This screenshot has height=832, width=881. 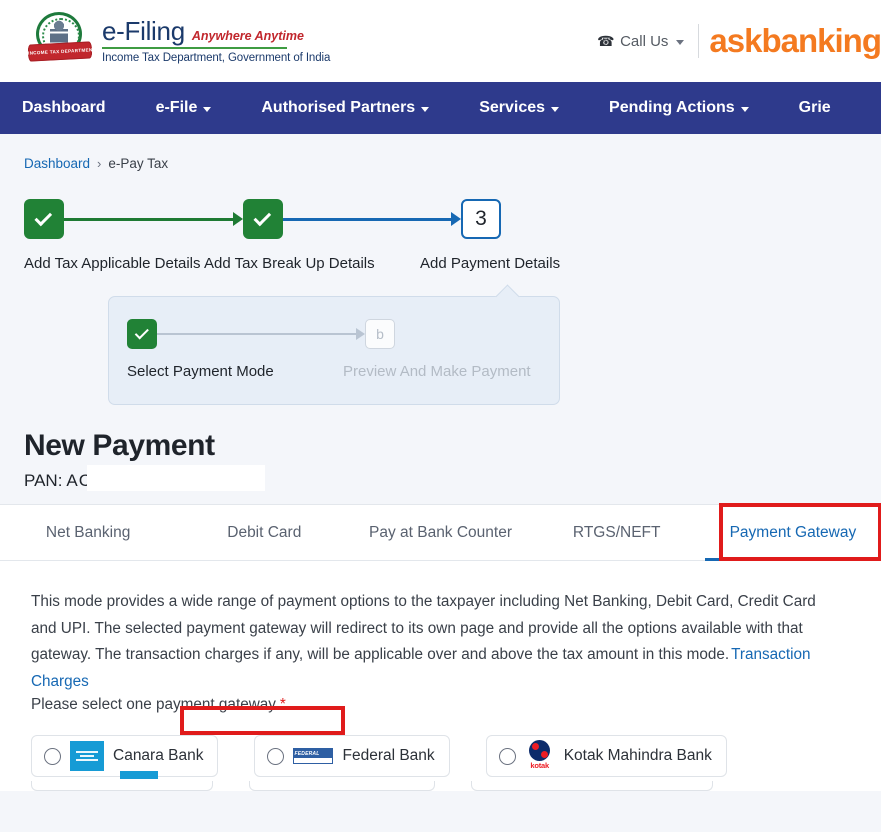 What do you see at coordinates (176, 478) in the screenshot?
I see `pan-redaction-overlay` at bounding box center [176, 478].